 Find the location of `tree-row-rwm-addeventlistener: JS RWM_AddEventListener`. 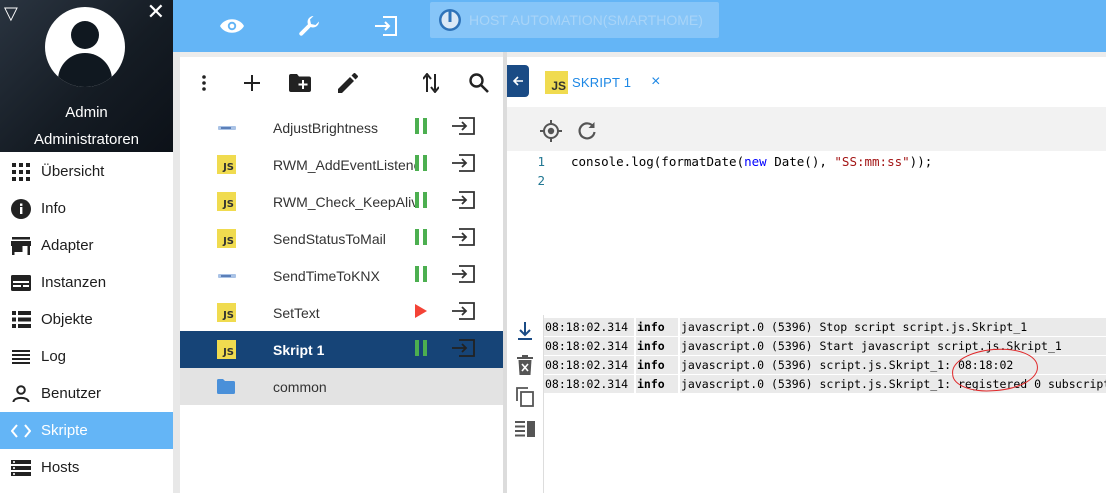

tree-row-rwm-addeventlistener: JS RWM_AddEventListener is located at coordinates (341, 164).